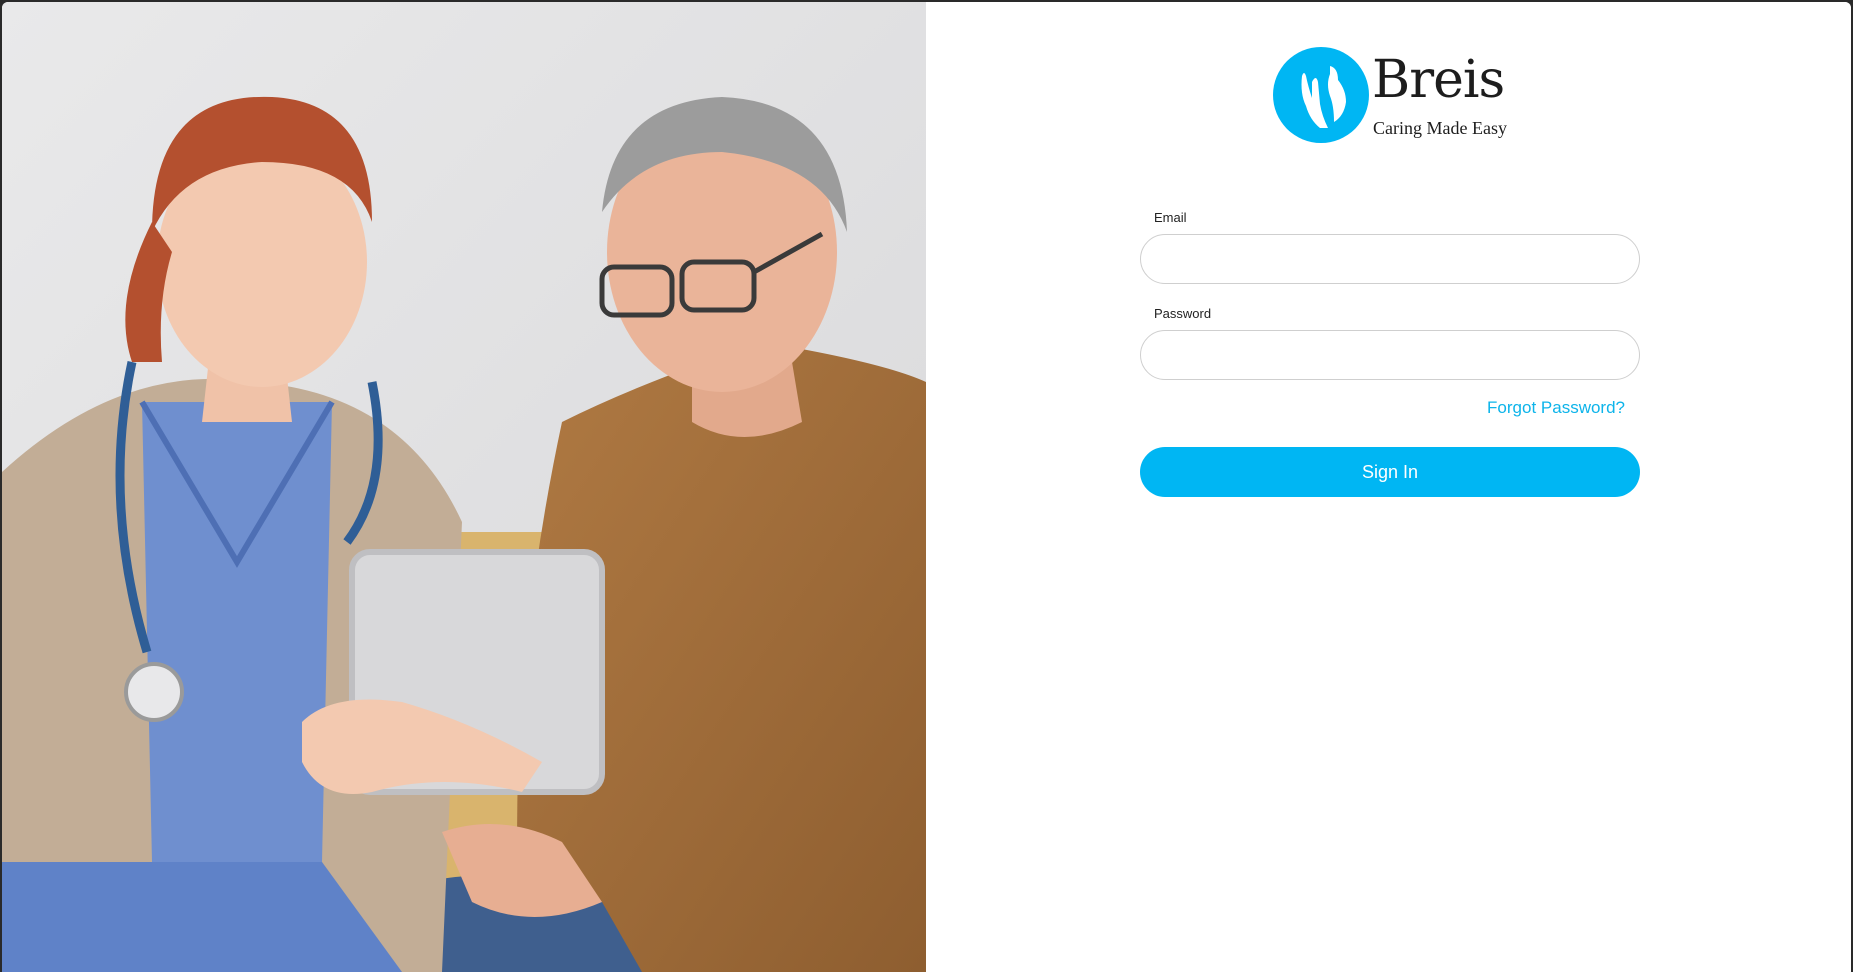 Image resolution: width=1853 pixels, height=972 pixels. I want to click on forgot-row: Forgot Password?, so click(1390, 410).